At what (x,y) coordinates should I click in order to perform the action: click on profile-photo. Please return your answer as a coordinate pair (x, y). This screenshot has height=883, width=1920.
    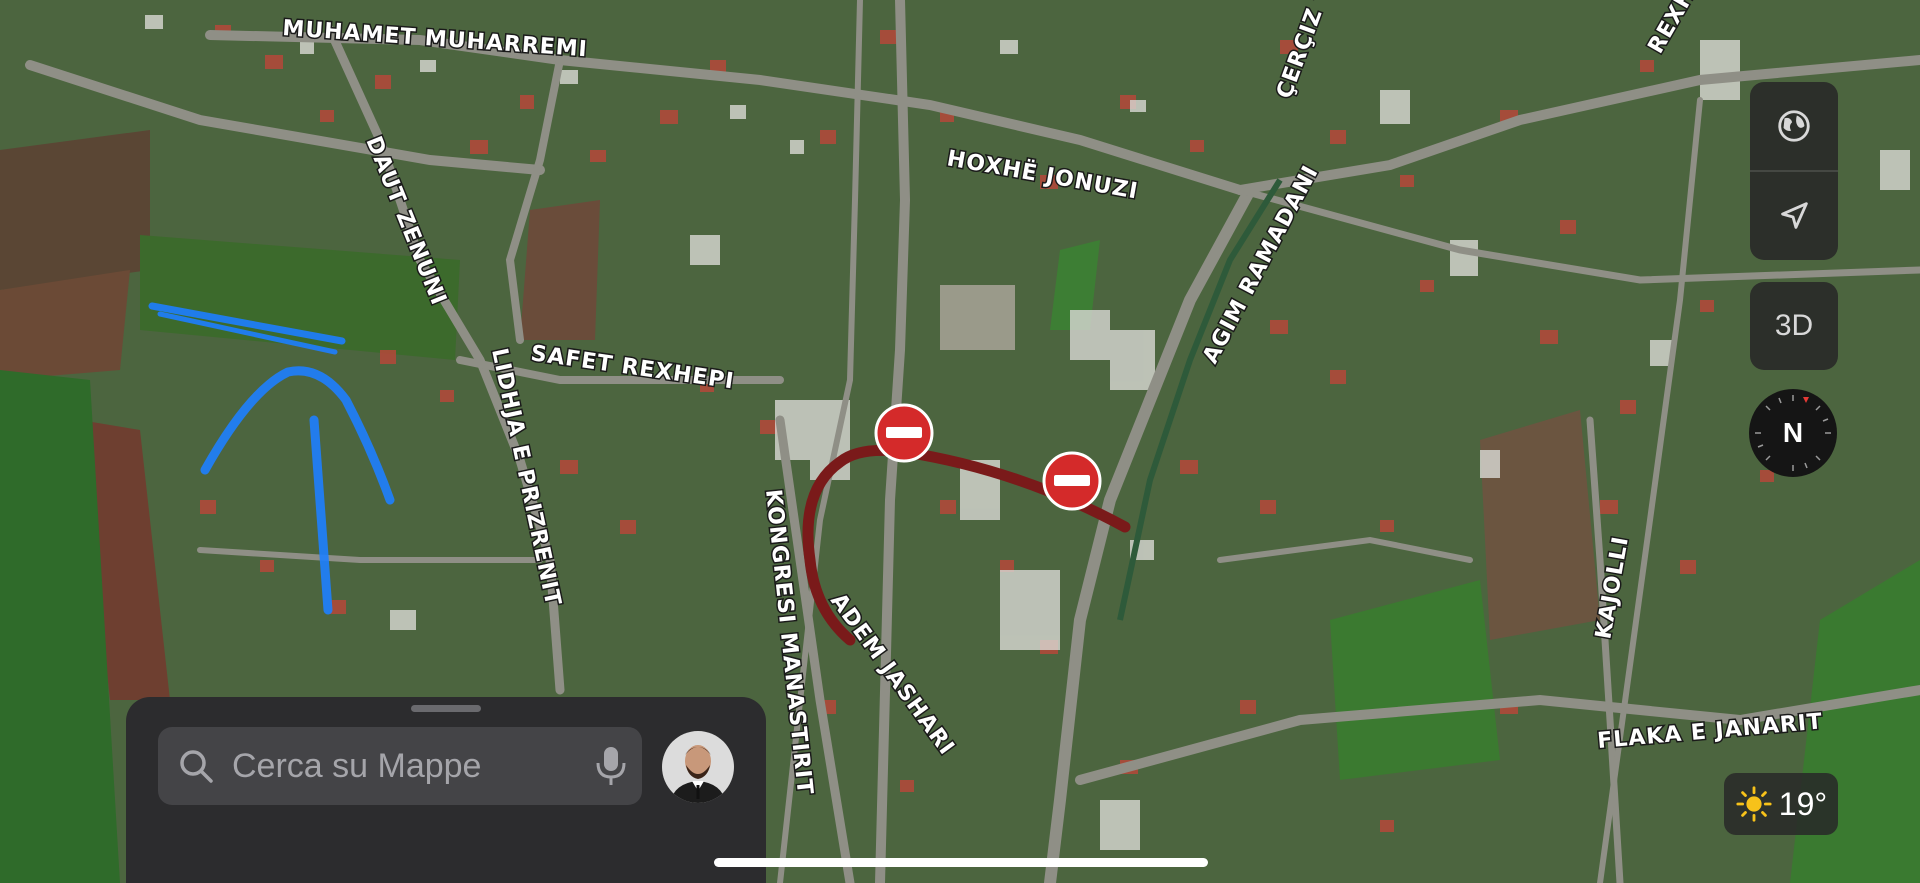
    Looking at the image, I should click on (698, 767).